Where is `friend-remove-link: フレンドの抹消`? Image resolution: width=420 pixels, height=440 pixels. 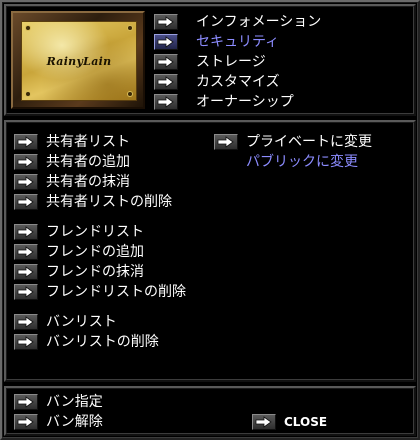 friend-remove-link: フレンドの抹消 is located at coordinates (95, 272).